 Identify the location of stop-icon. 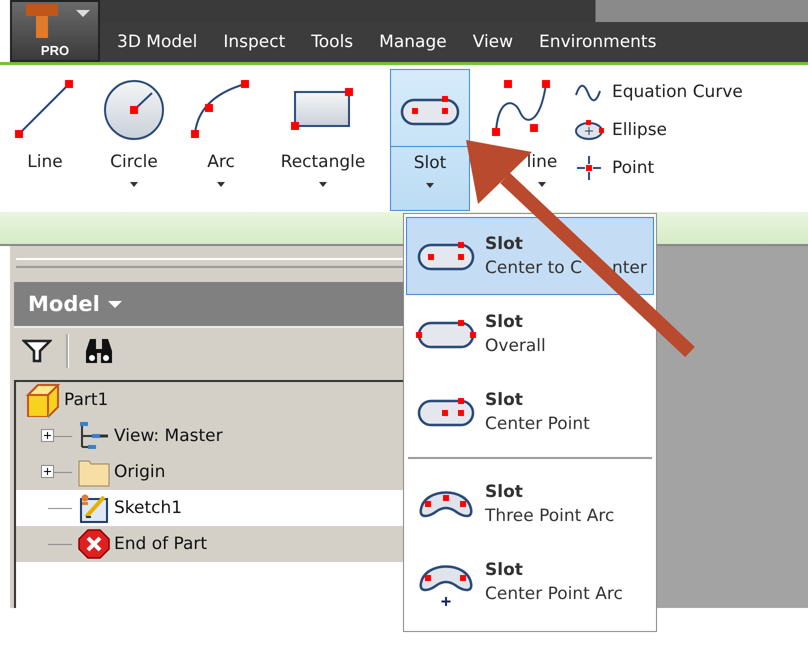
(94, 544).